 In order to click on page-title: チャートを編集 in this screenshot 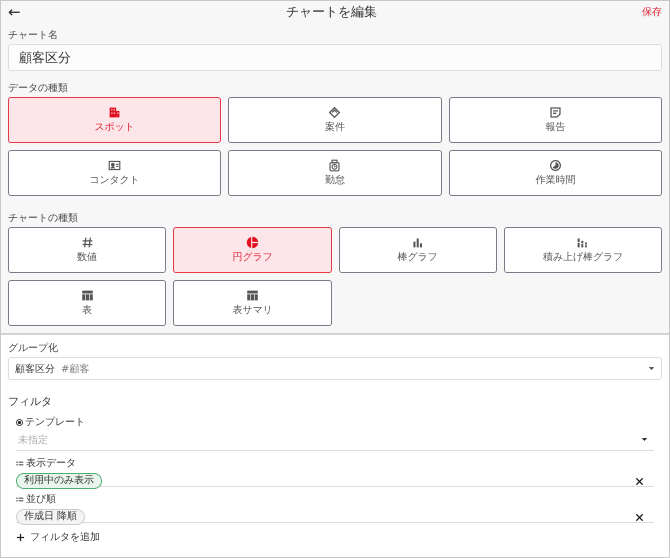, I will do `click(331, 12)`.